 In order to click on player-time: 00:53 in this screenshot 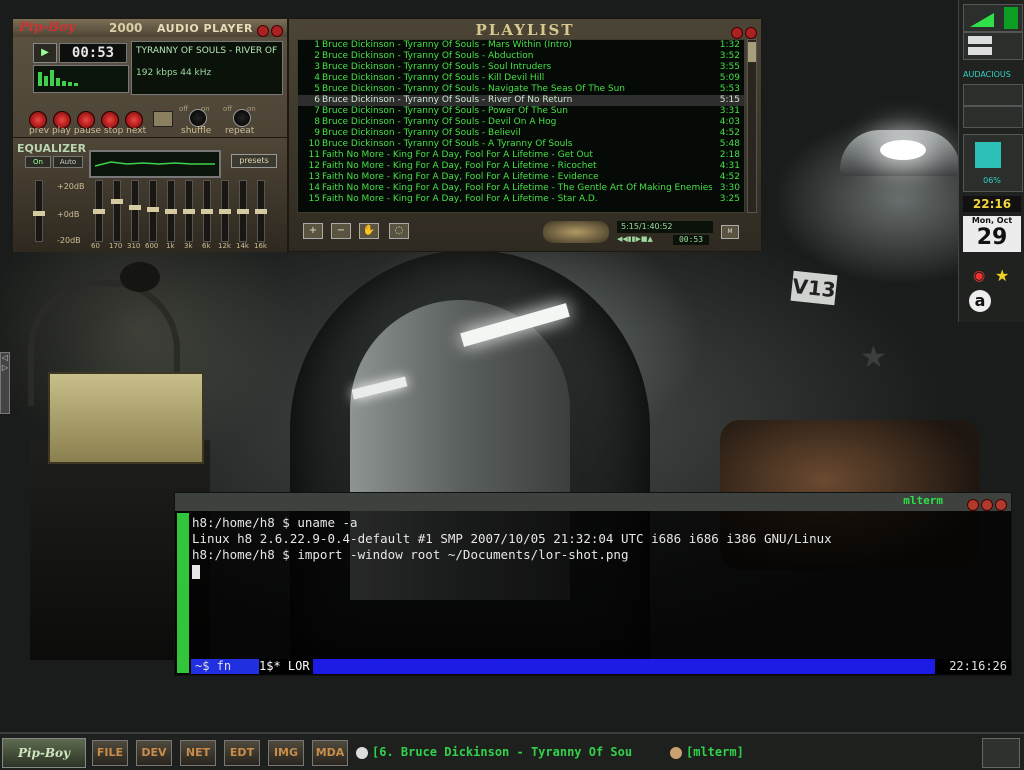, I will do `click(93, 53)`.